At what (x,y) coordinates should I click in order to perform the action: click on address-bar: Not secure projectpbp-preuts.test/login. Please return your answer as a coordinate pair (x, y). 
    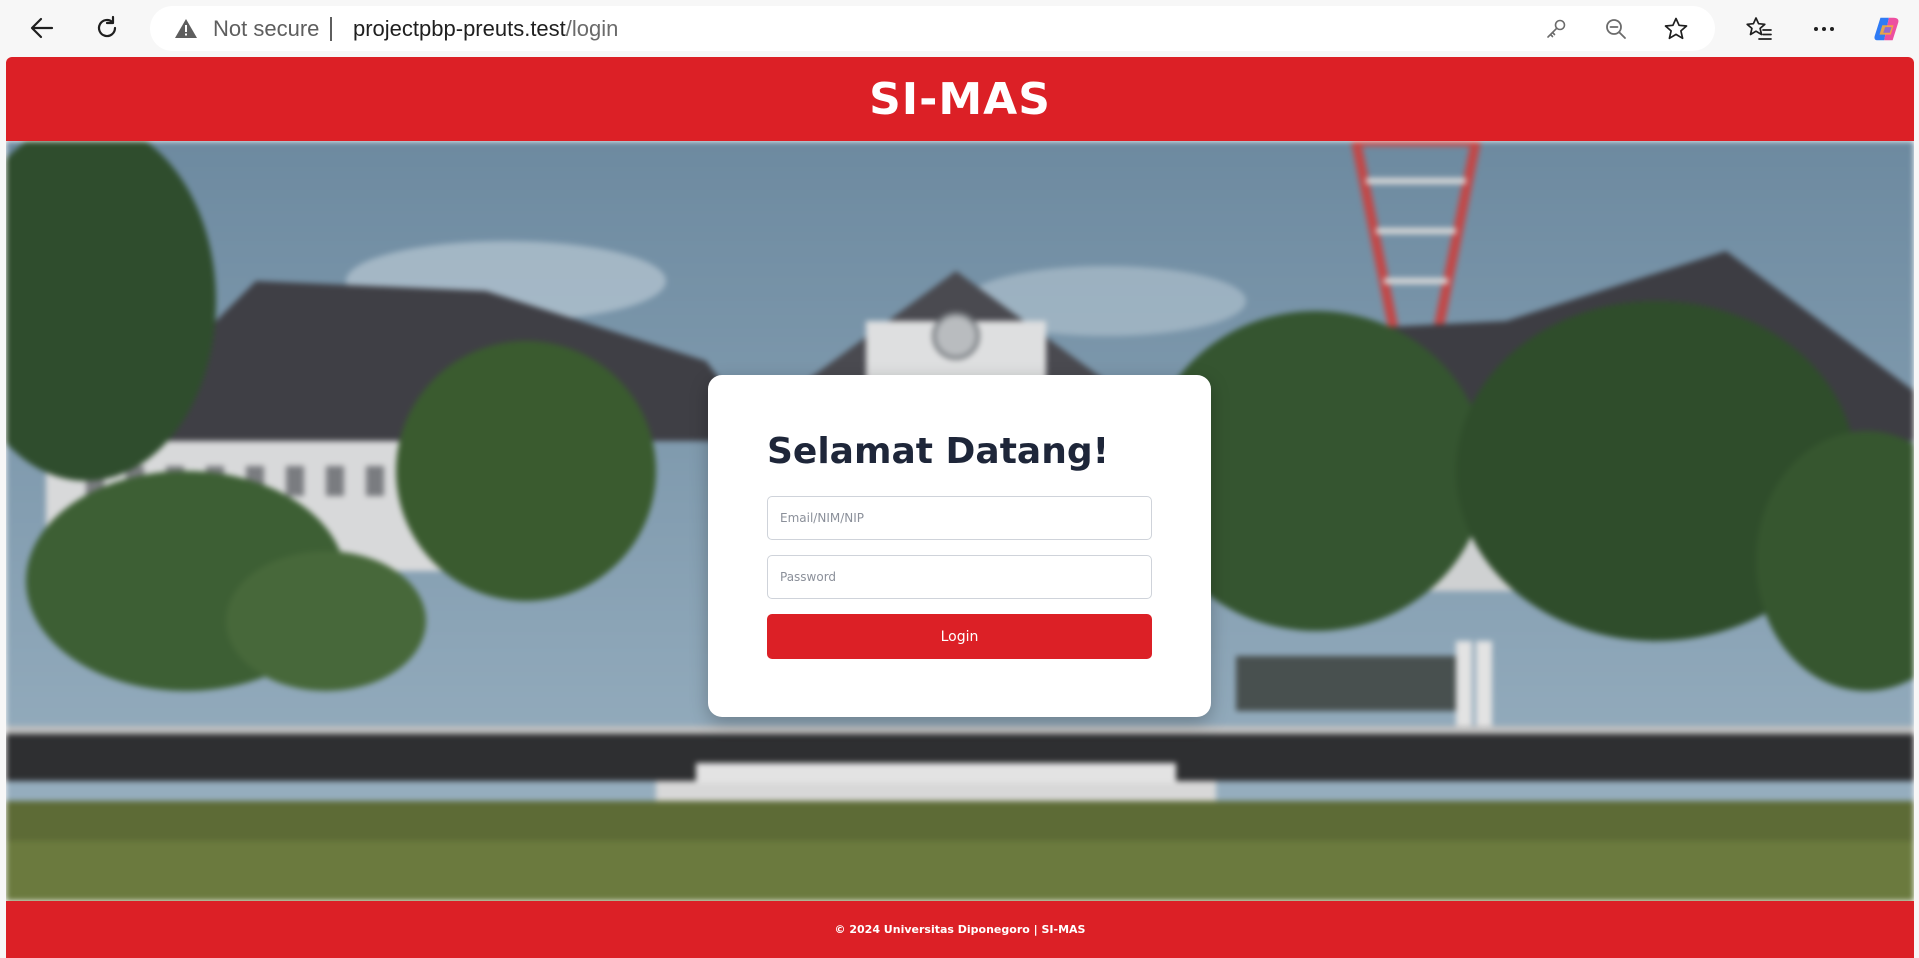
    Looking at the image, I should click on (932, 28).